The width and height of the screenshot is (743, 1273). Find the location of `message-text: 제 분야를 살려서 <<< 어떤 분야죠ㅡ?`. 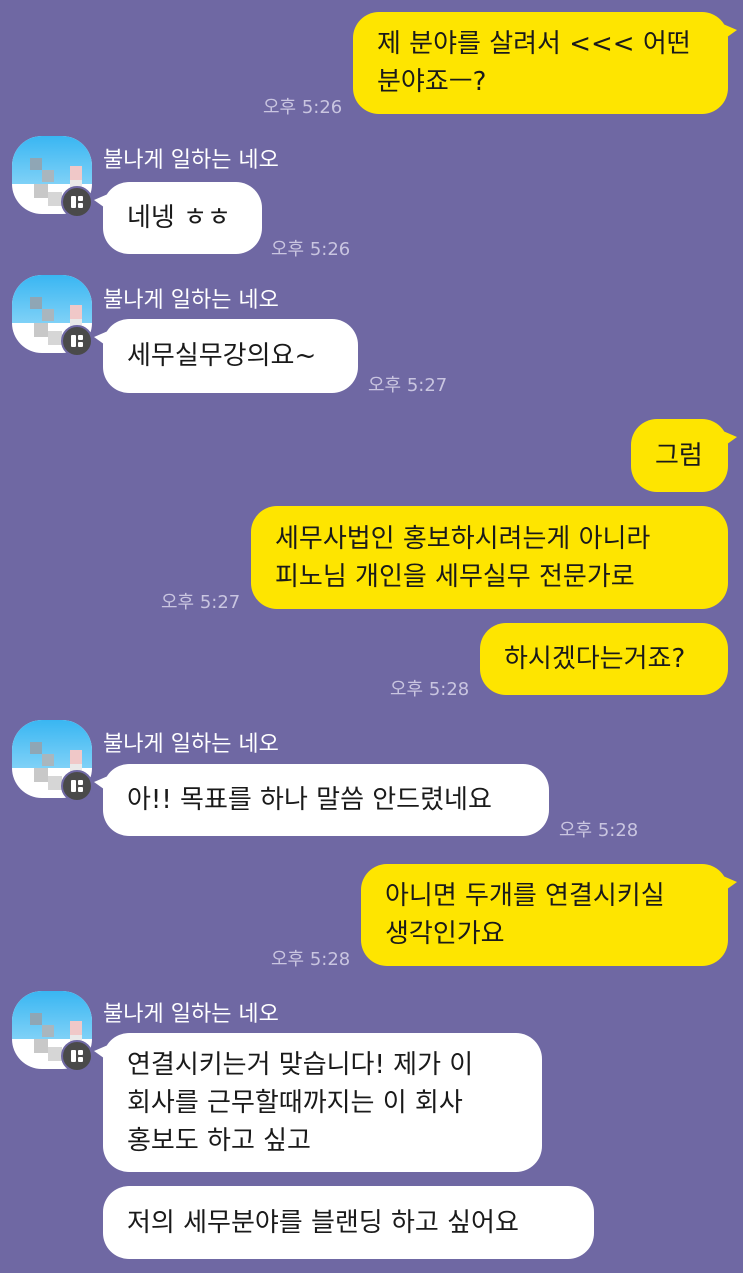

message-text: 제 분야를 살려서 <<< 어떤 분야죠ㅡ? is located at coordinates (534, 63).